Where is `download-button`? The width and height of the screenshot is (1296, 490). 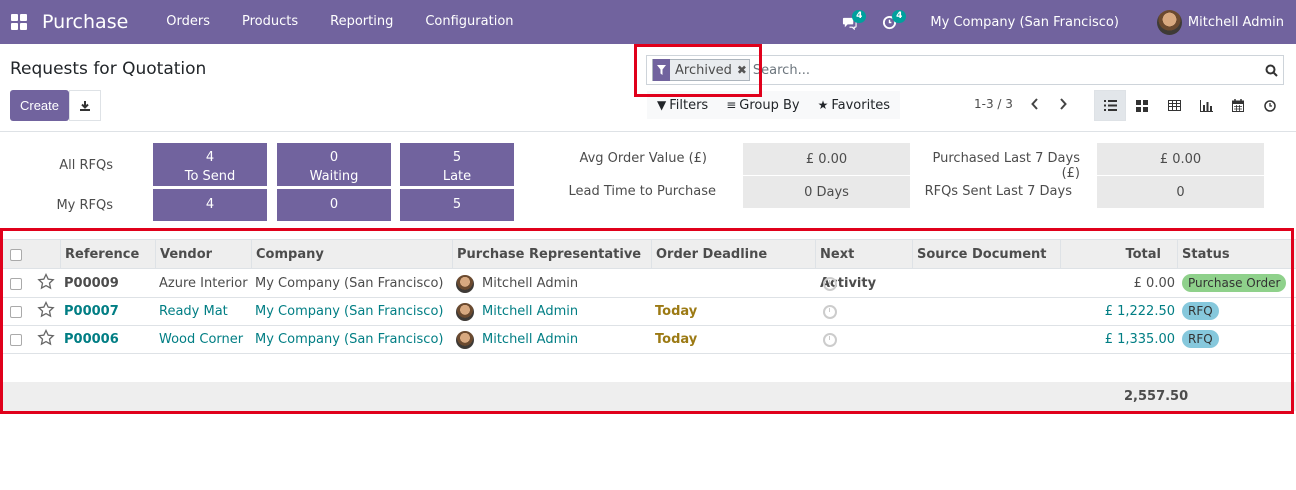 download-button is located at coordinates (85, 105).